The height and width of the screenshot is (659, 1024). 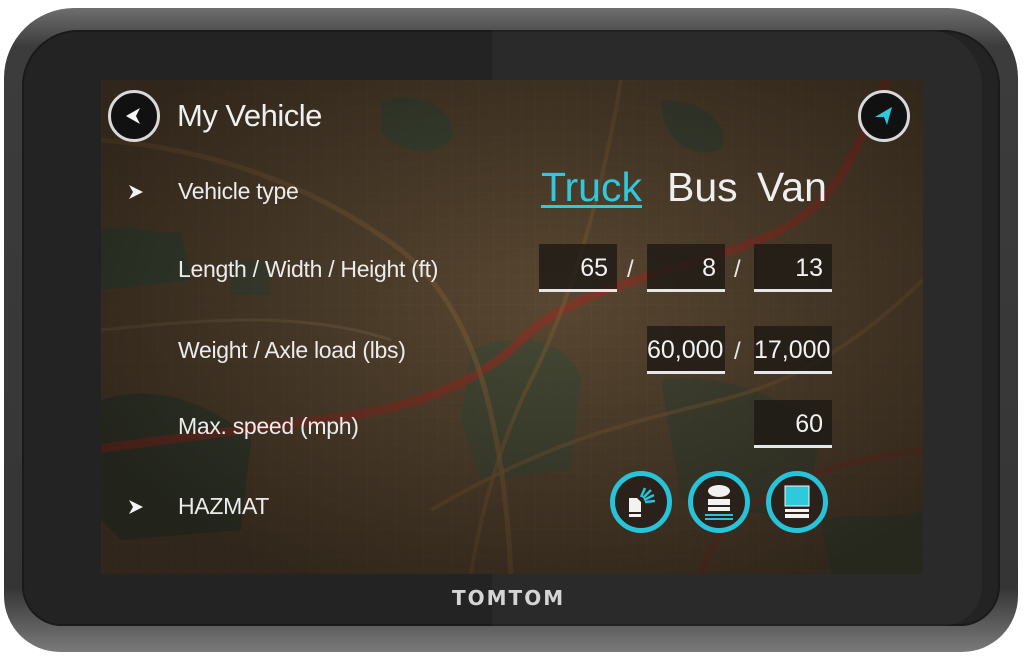 I want to click on hazmat-general-cargo-icon, so click(x=797, y=501).